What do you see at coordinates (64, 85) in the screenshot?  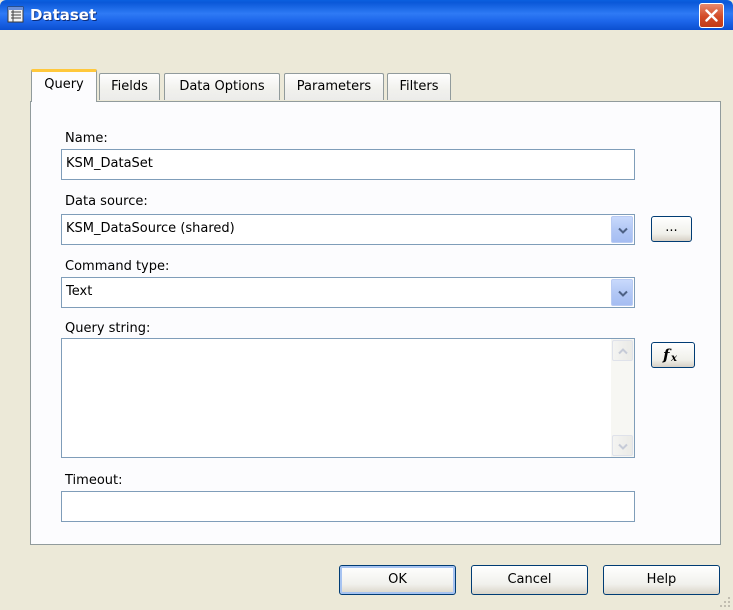 I see `tab-query: Query` at bounding box center [64, 85].